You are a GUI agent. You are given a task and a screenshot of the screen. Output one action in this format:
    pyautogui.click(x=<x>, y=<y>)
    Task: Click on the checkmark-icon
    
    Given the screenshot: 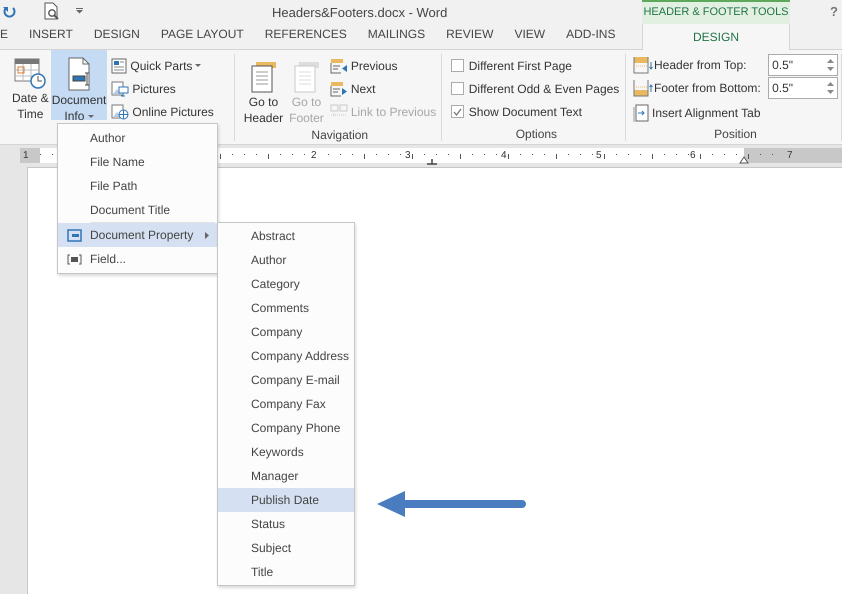 What is the action you would take?
    pyautogui.click(x=457, y=112)
    